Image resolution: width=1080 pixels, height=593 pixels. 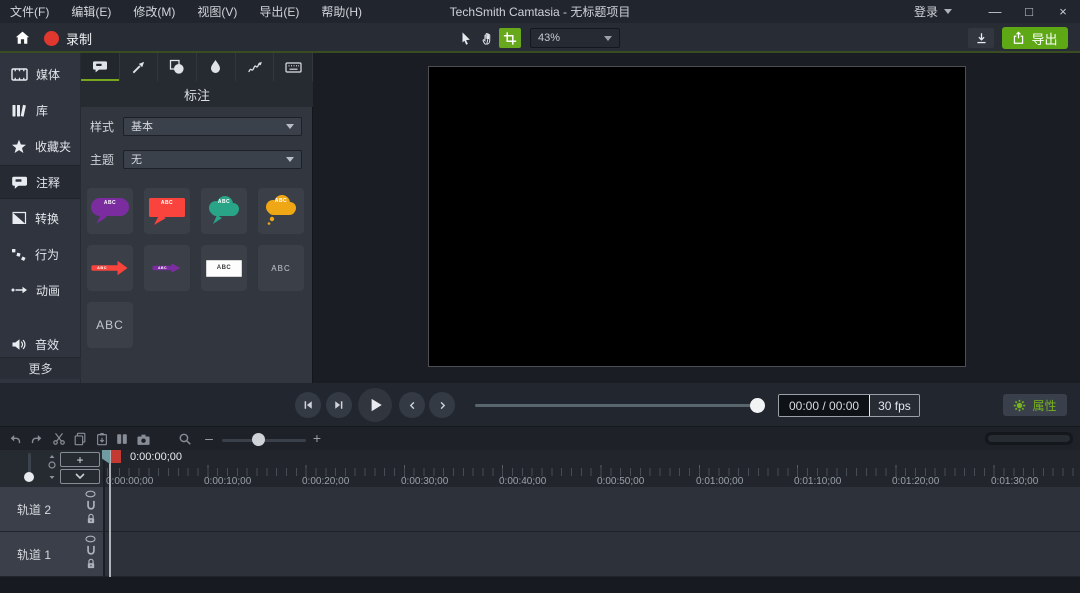 I want to click on menu-file: 文件(F), so click(x=29, y=11).